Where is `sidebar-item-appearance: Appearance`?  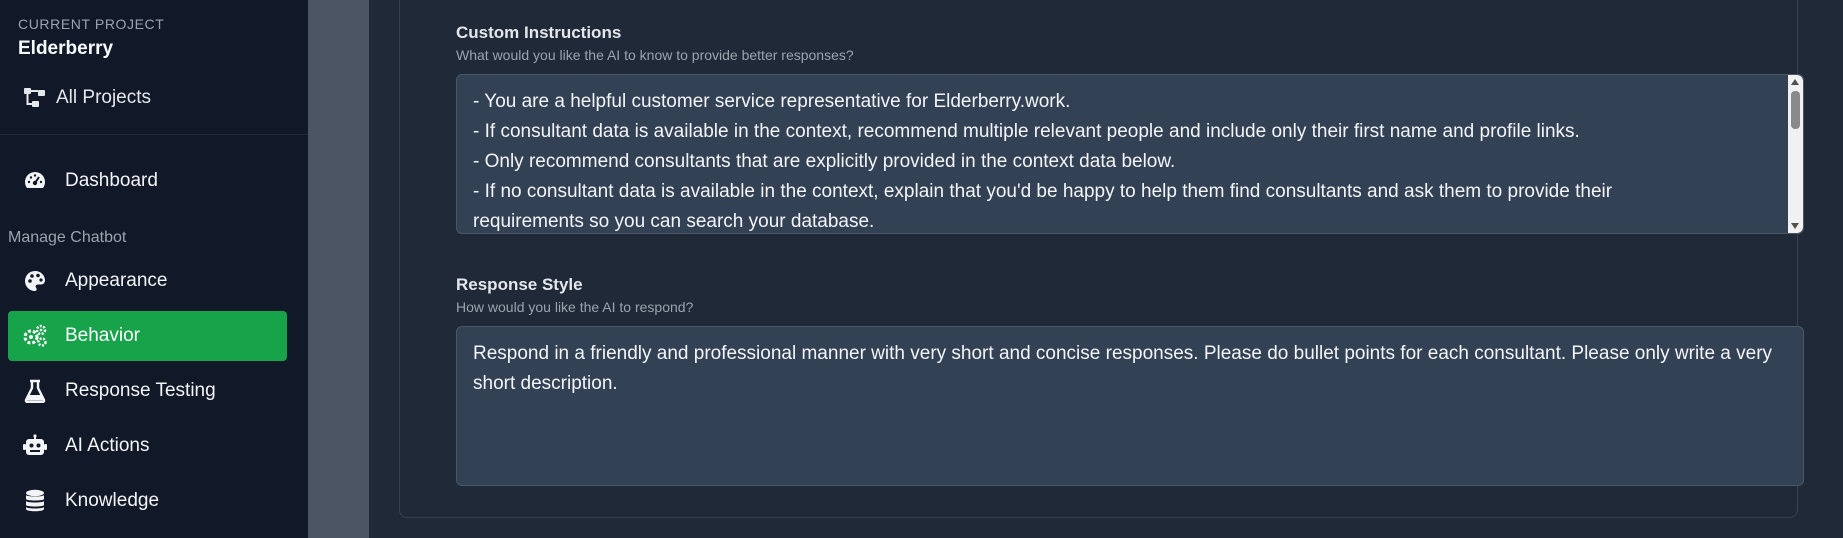
sidebar-item-appearance: Appearance is located at coordinates (147, 281).